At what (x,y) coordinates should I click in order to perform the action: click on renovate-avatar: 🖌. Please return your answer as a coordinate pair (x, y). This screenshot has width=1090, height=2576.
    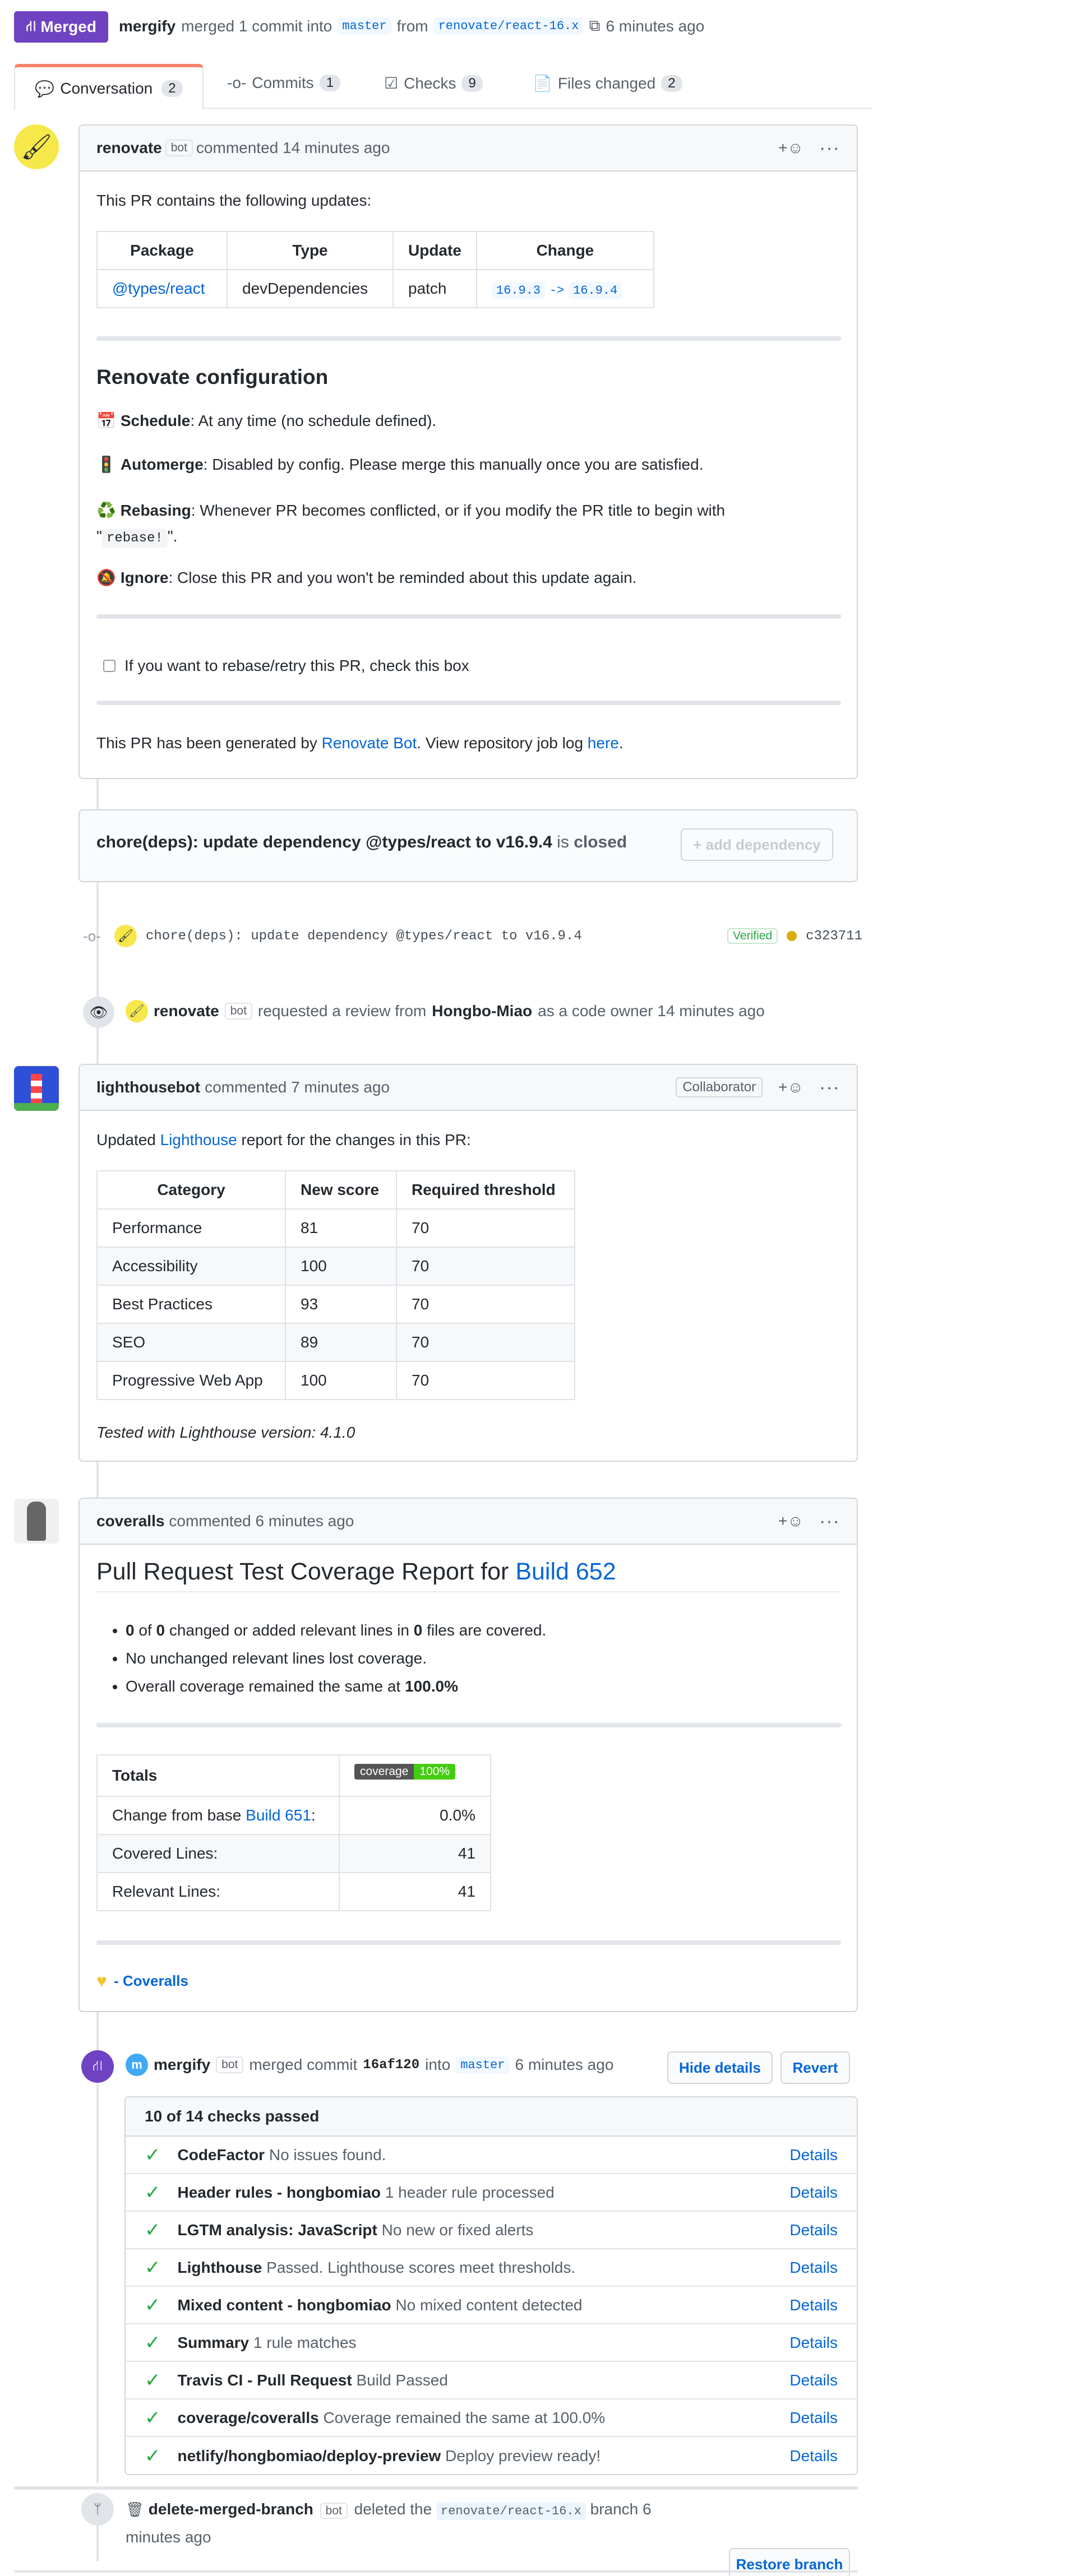
    Looking at the image, I should click on (36, 146).